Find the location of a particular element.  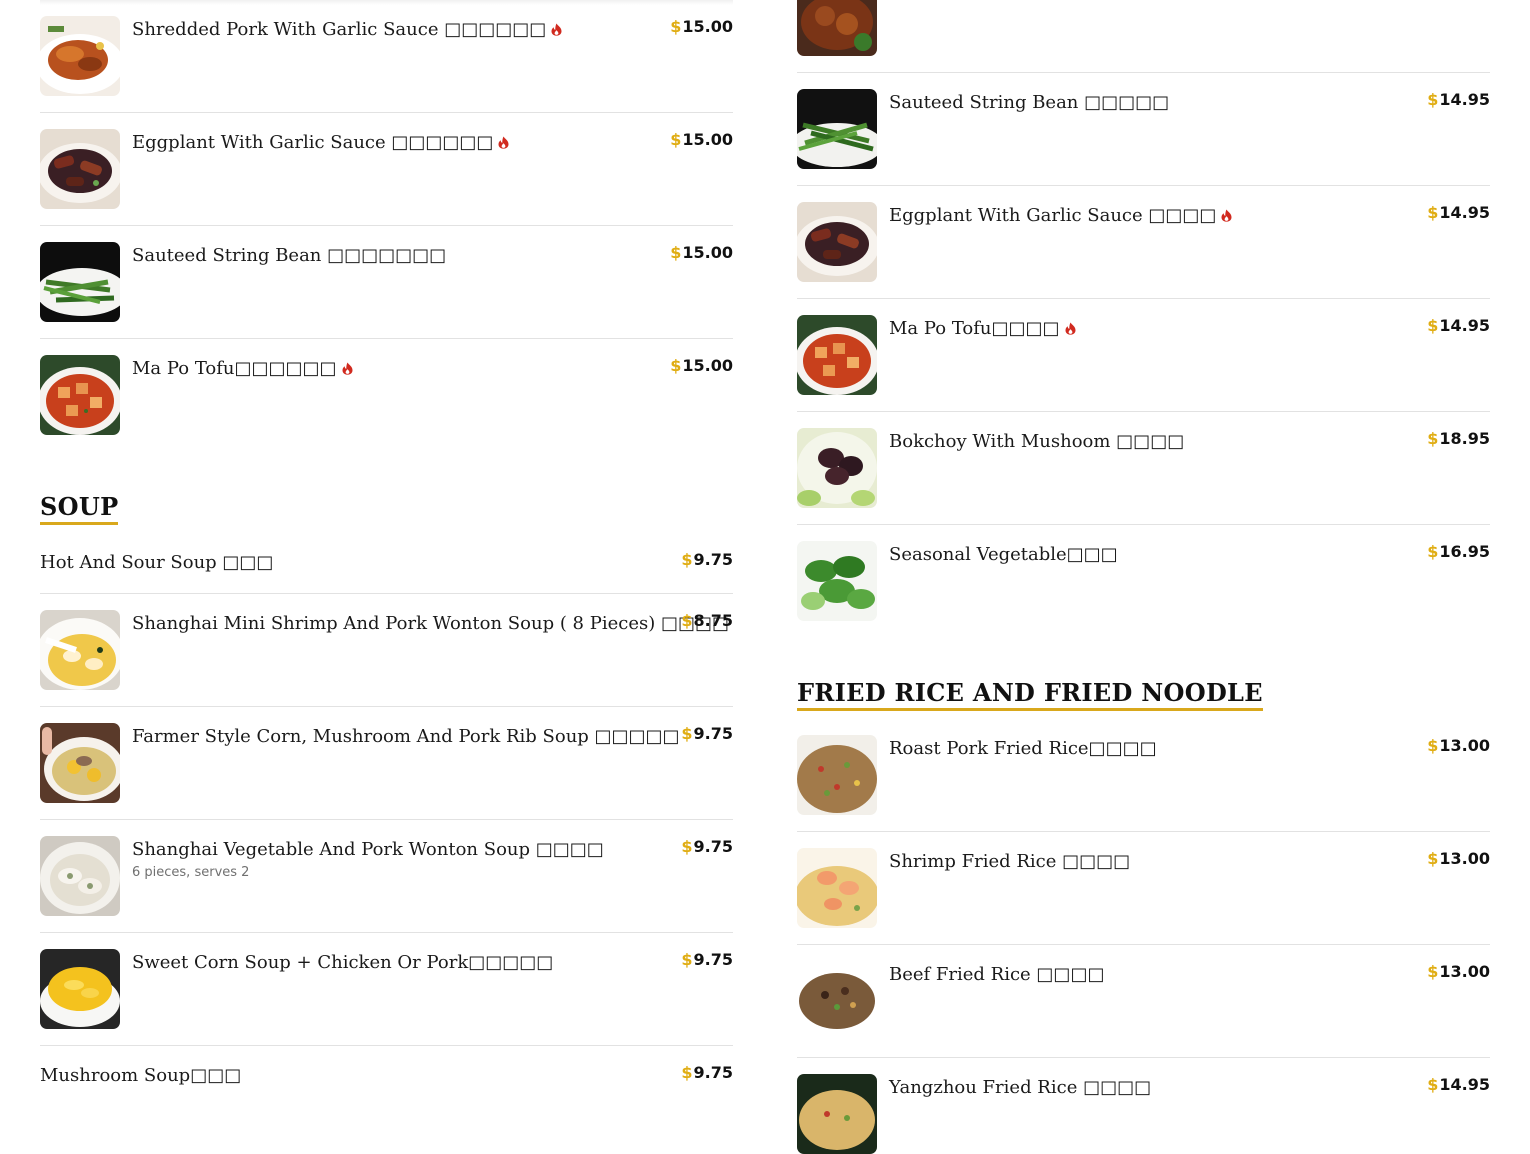

menu-item-name: Sweet Corn Soup + Chicken Or Pork□□□□□ is located at coordinates (343, 962).